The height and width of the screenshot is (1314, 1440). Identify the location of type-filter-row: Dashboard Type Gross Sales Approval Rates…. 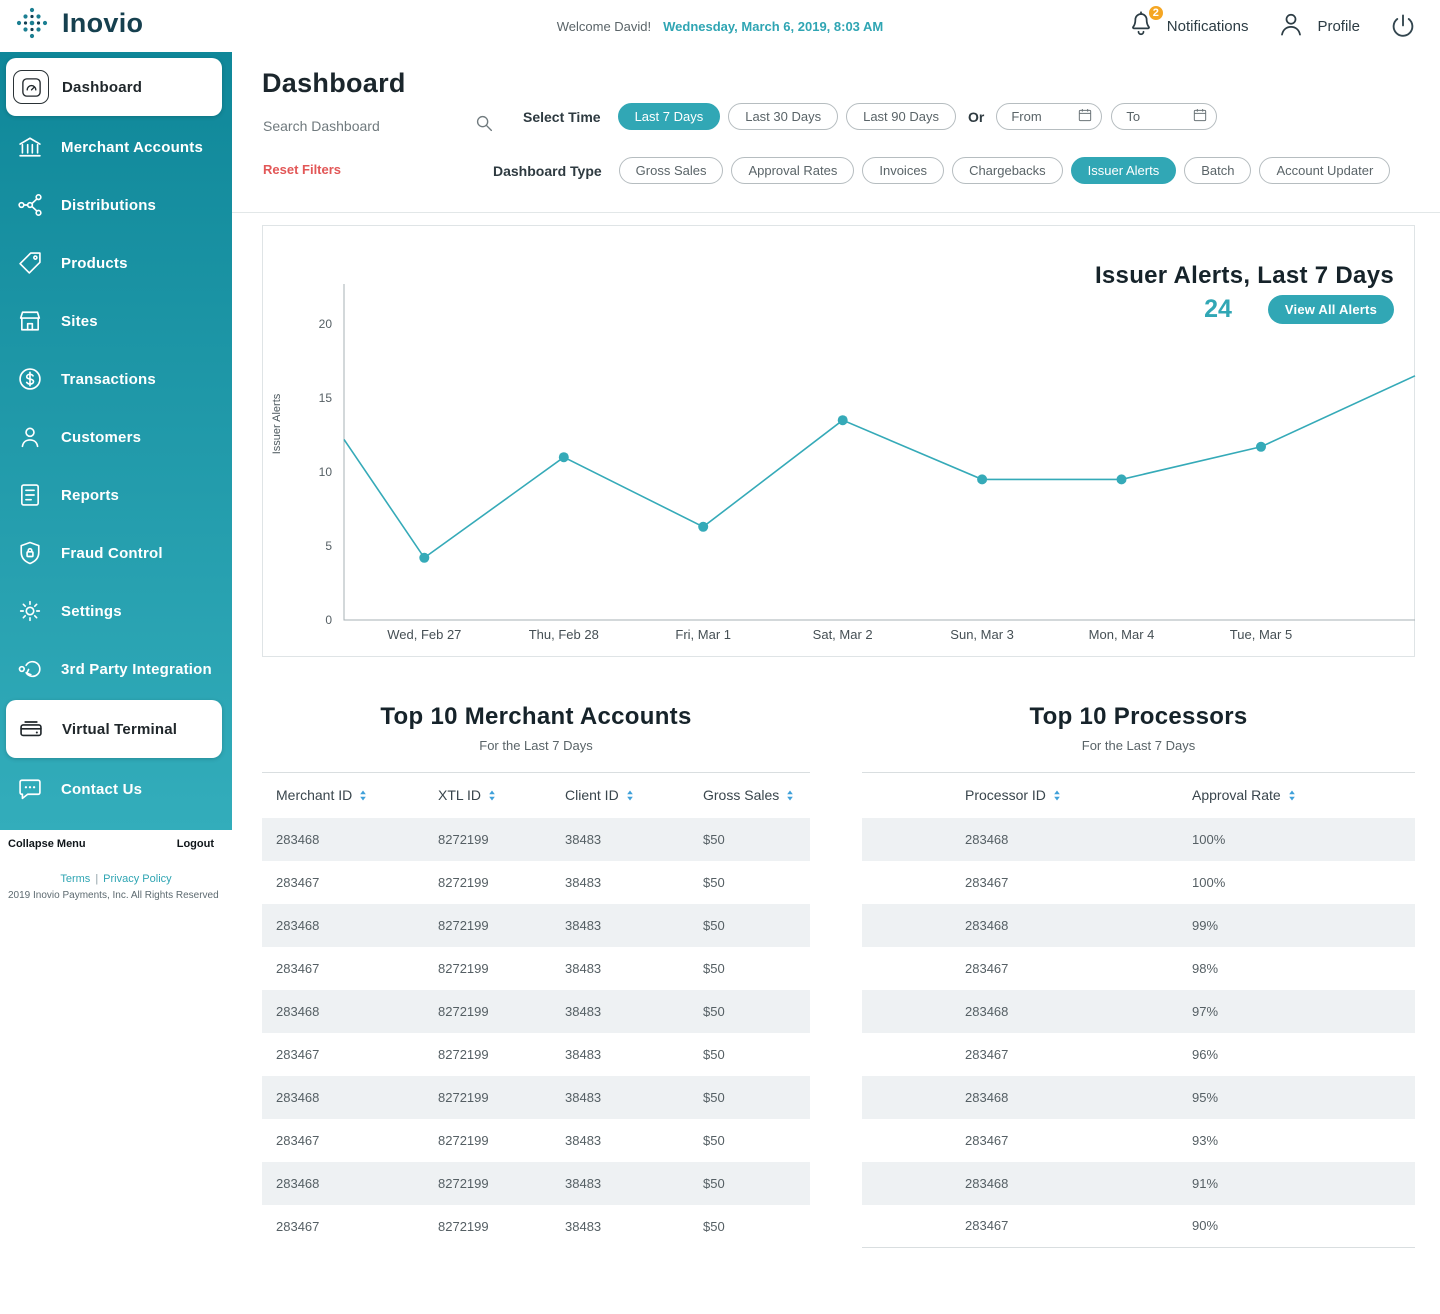
(942, 170).